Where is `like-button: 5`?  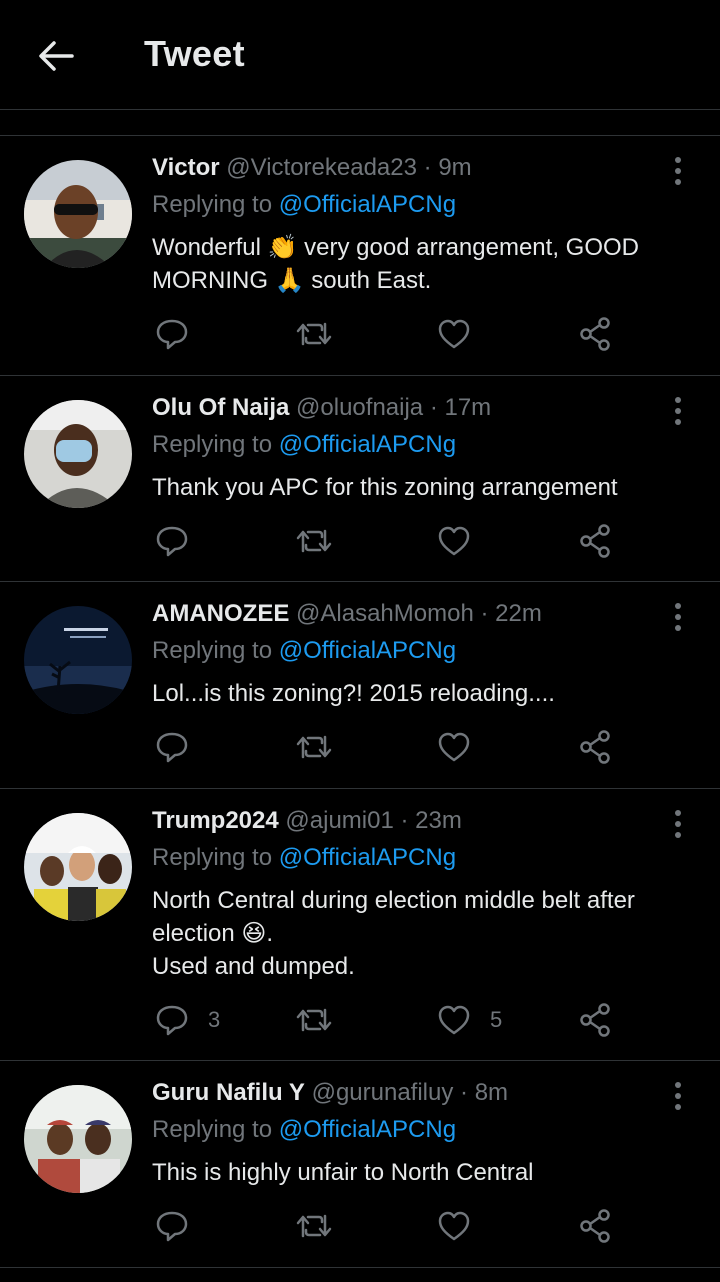
like-button: 5 is located at coordinates (469, 1020).